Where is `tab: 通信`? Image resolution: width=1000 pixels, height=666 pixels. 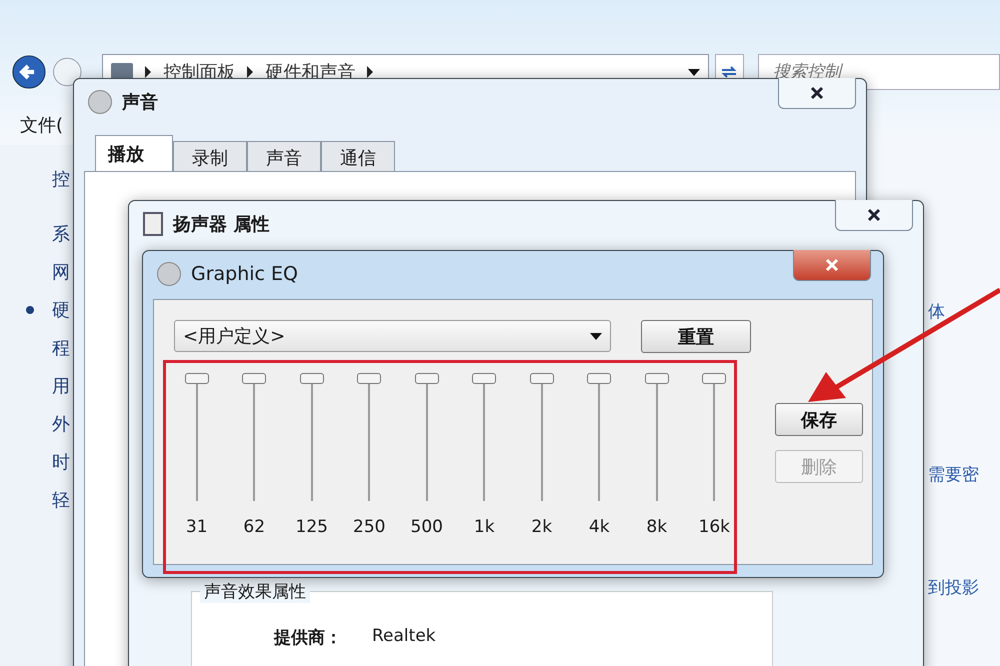
tab: 通信 is located at coordinates (358, 156).